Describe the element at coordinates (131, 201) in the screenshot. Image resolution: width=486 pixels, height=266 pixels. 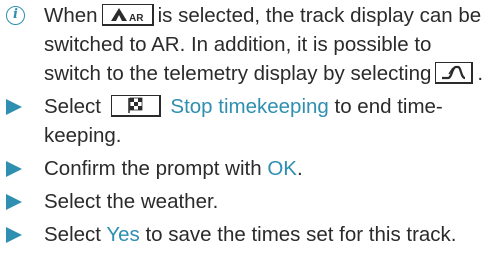
I see `step-3-text: Select the weather.` at that location.